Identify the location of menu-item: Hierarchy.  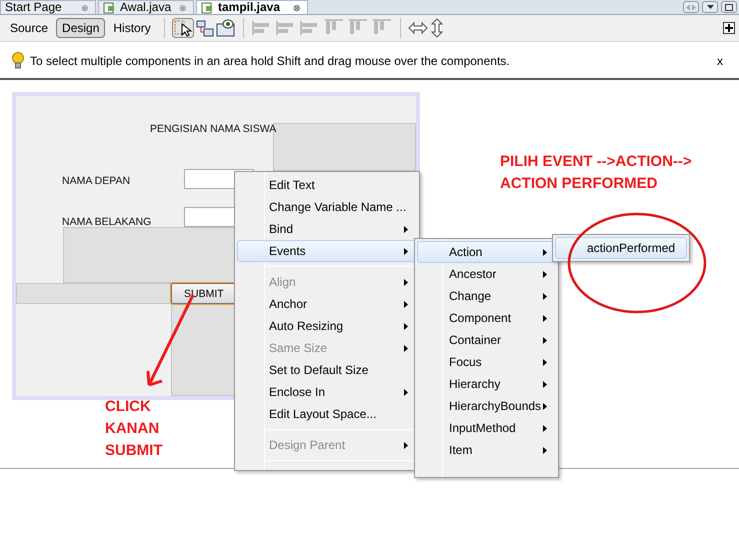
(486, 384).